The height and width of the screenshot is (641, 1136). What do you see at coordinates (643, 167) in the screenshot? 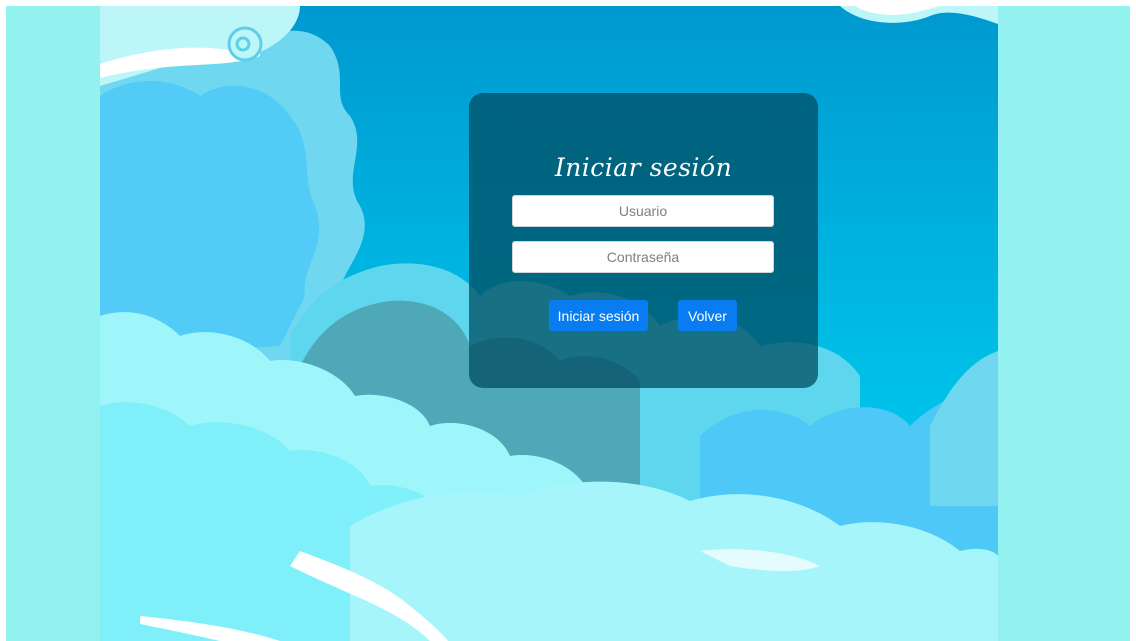
I see `login-title: Iniciar sesión` at bounding box center [643, 167].